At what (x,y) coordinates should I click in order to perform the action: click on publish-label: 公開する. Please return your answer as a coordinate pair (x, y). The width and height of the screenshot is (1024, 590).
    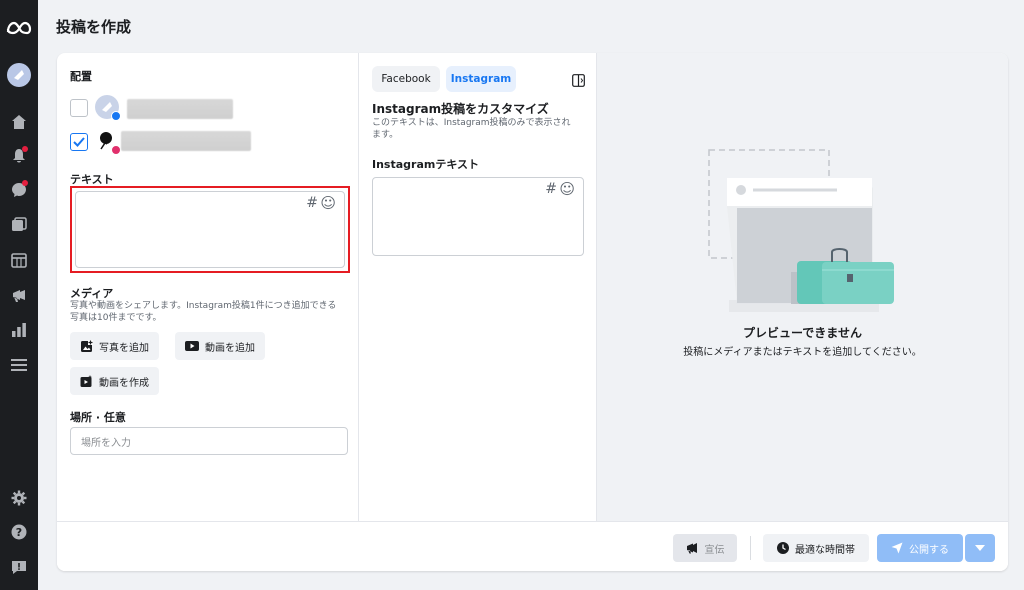
    Looking at the image, I should click on (929, 550).